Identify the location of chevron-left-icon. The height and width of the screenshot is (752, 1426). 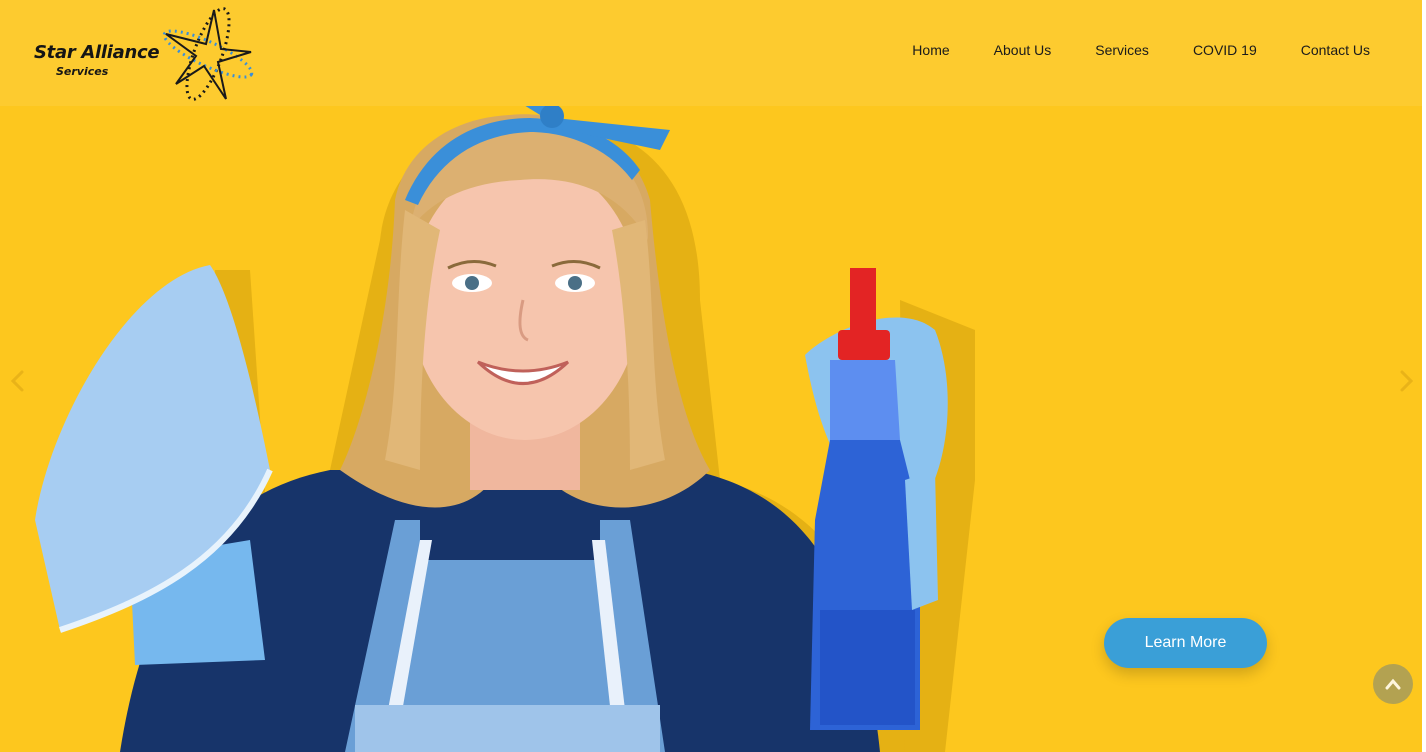
(17, 381).